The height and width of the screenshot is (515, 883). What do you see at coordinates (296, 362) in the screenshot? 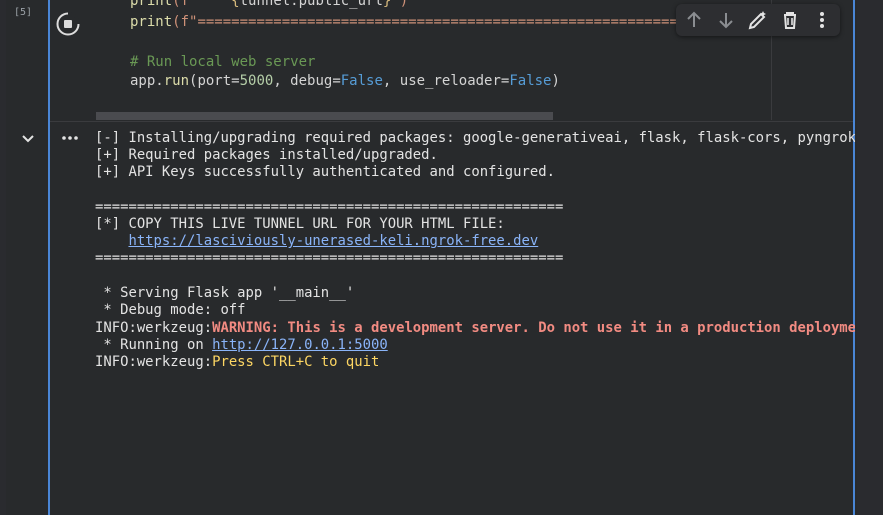
I see `quit-text: Press CTRL+C to quit` at bounding box center [296, 362].